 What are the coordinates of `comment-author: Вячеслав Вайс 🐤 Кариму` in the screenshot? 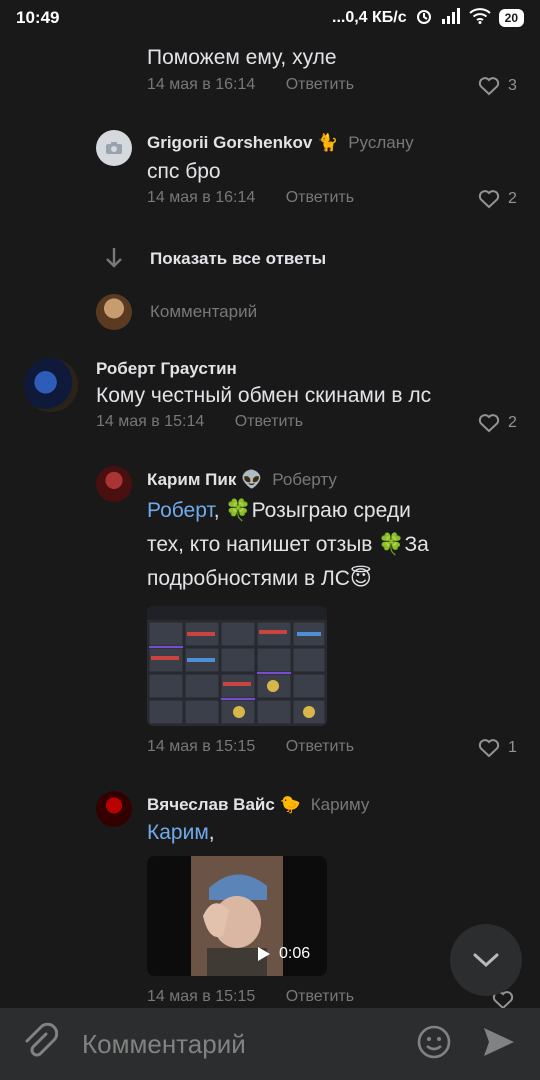 It's located at (258, 805).